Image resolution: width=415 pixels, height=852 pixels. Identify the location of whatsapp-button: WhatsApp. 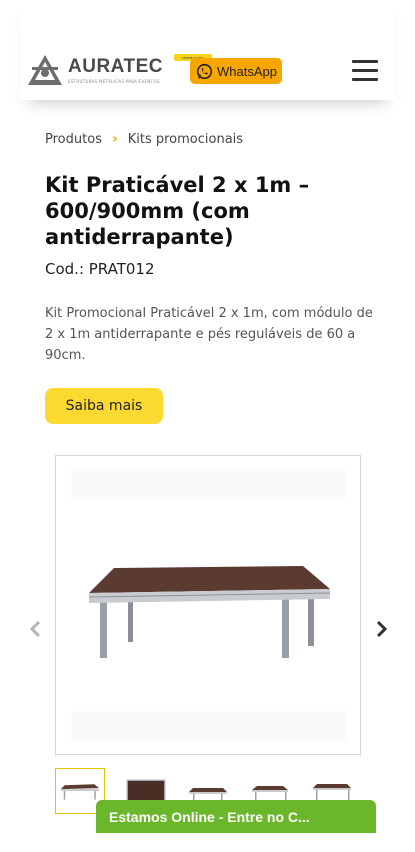
(236, 71).